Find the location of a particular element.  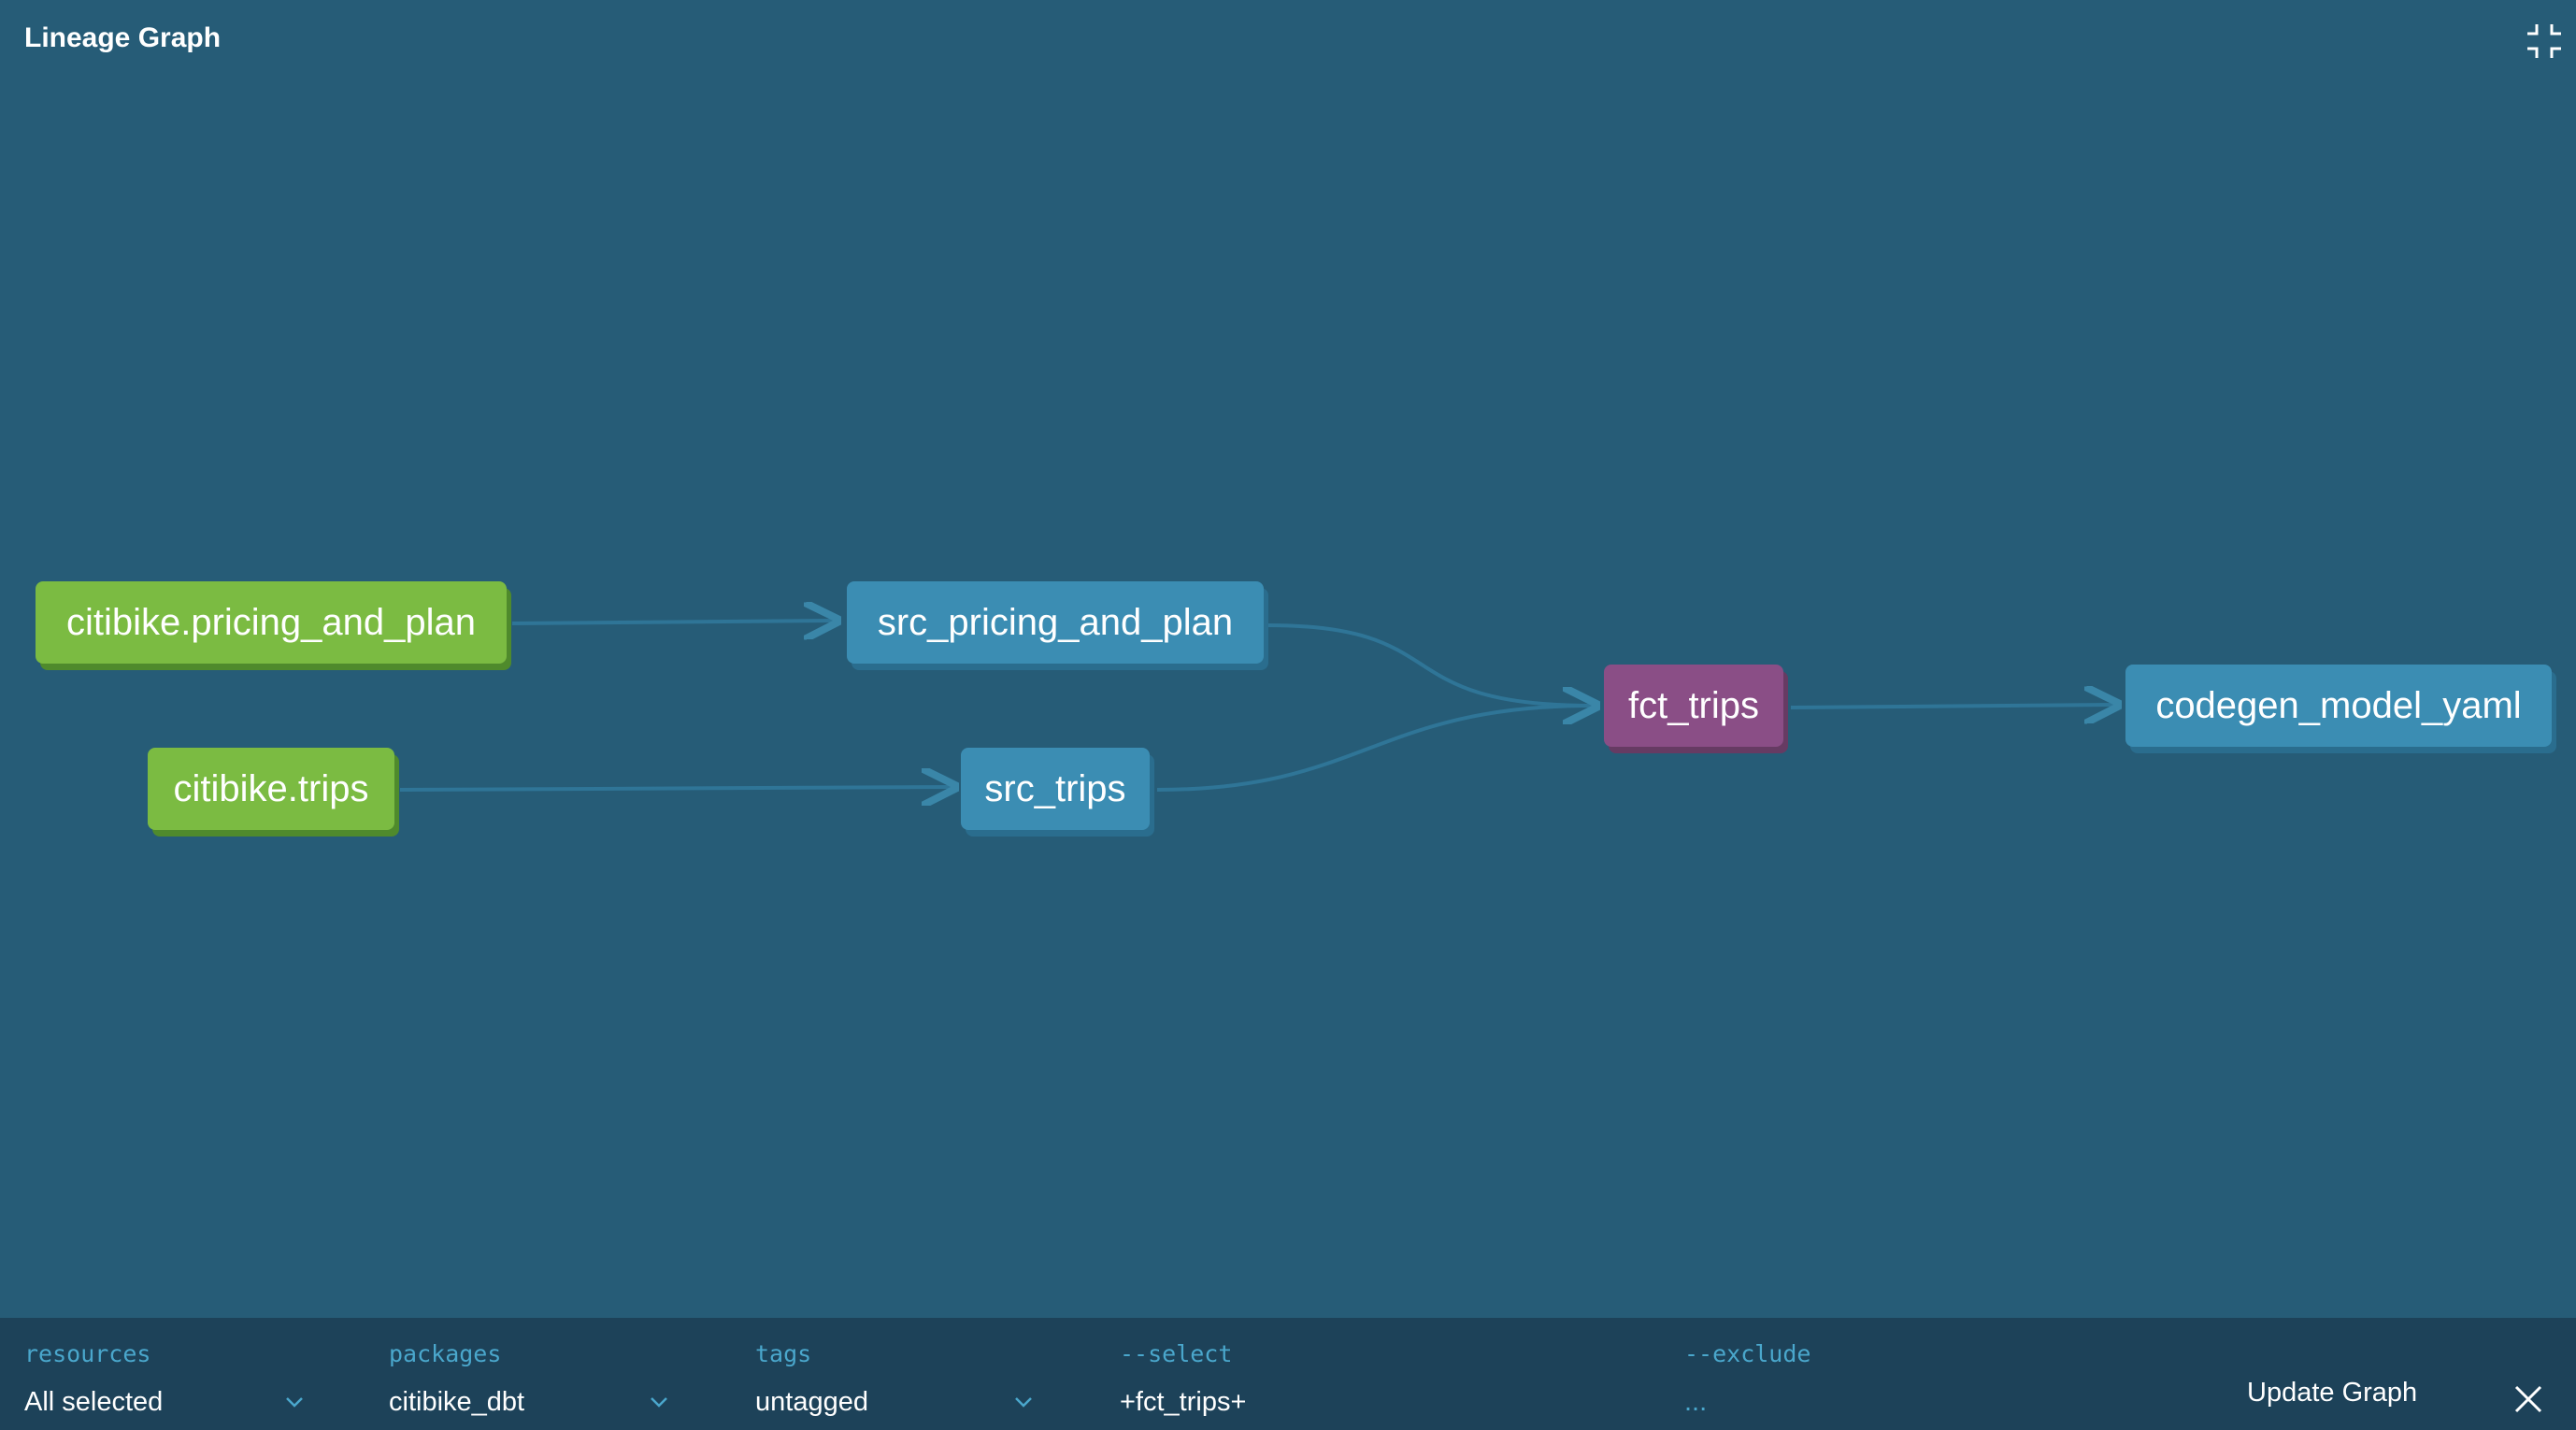

node-fct-trips: fct_trips is located at coordinates (1693, 706).